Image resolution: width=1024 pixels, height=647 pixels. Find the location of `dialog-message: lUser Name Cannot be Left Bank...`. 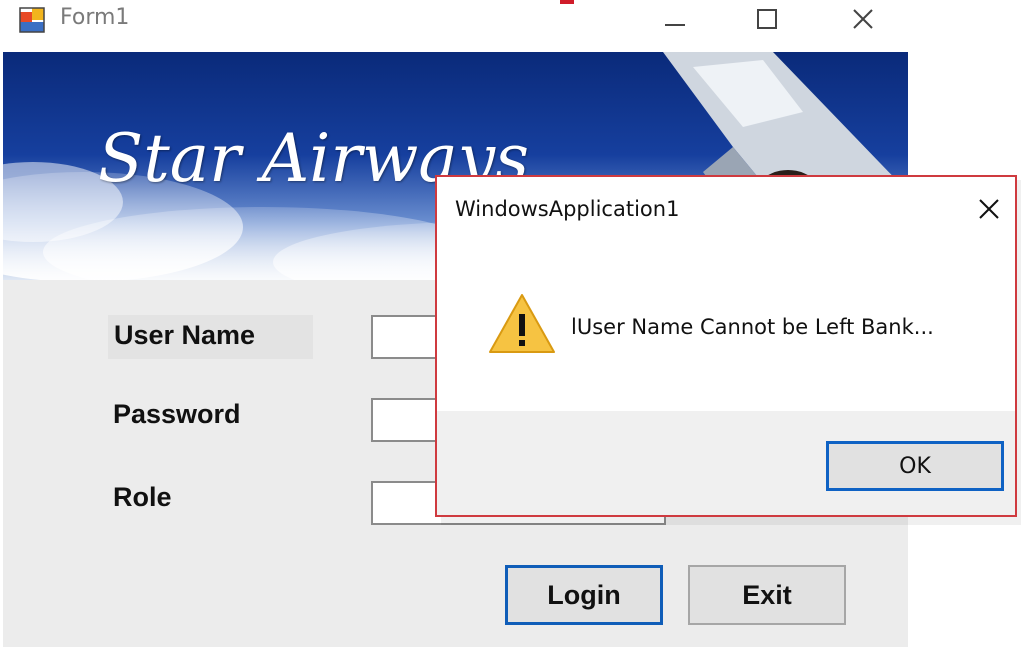

dialog-message: lUser Name Cannot be Left Bank... is located at coordinates (752, 327).